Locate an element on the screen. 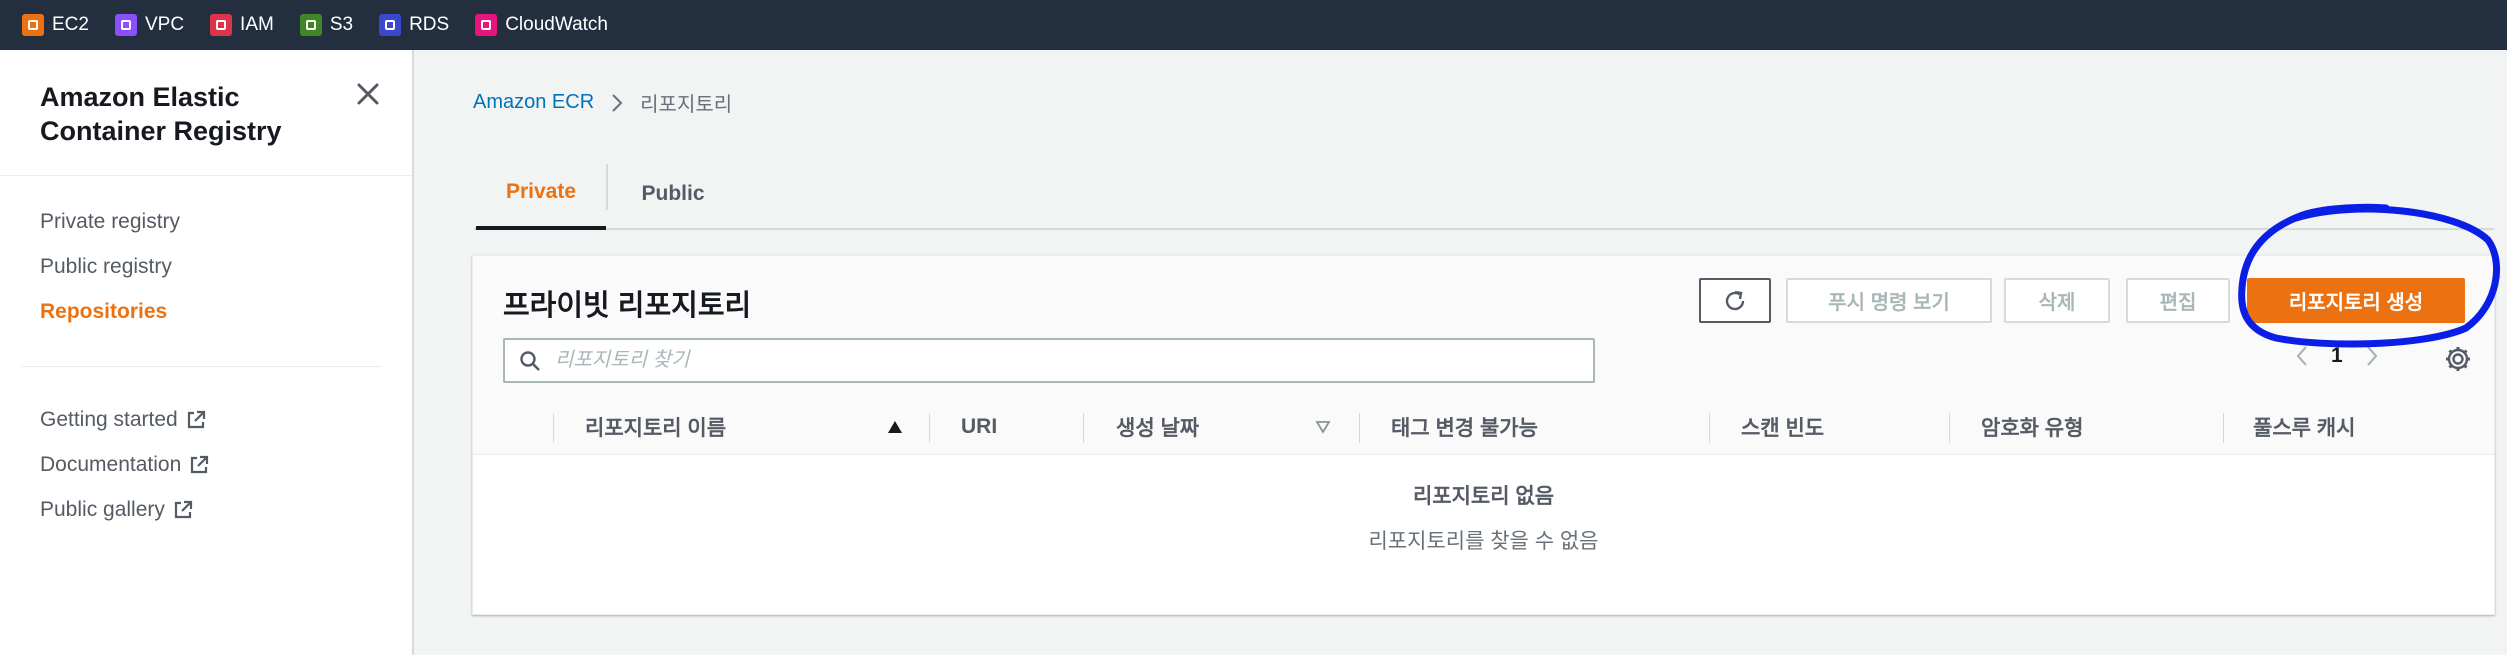 This screenshot has width=2507, height=655. favorite-s3: S3 is located at coordinates (326, 25).